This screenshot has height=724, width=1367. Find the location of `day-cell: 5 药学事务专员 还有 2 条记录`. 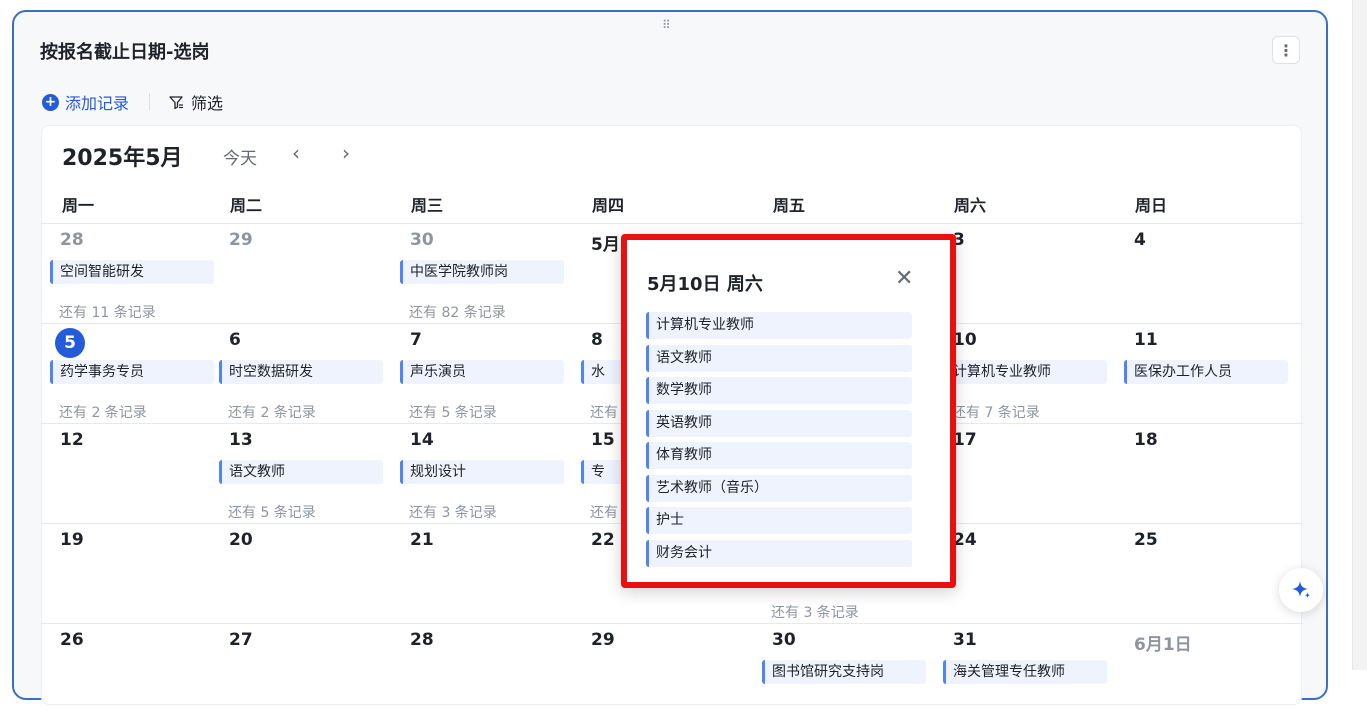

day-cell: 5 药学事务专员 还有 2 条记录 is located at coordinates (128, 374).